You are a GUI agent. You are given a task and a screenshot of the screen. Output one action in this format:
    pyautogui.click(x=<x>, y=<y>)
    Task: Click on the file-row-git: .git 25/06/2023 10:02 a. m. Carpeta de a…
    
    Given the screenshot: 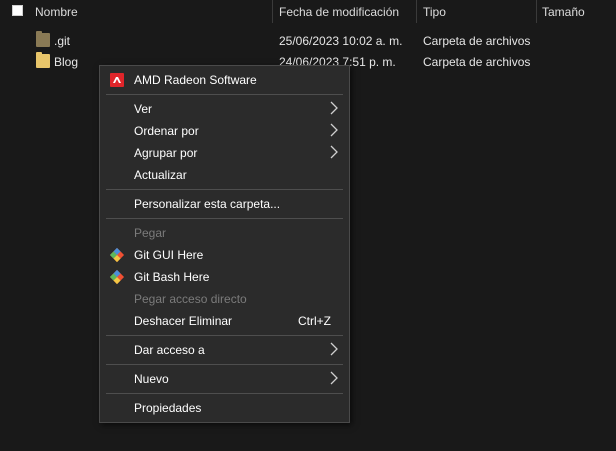 What is the action you would take?
    pyautogui.click(x=308, y=41)
    